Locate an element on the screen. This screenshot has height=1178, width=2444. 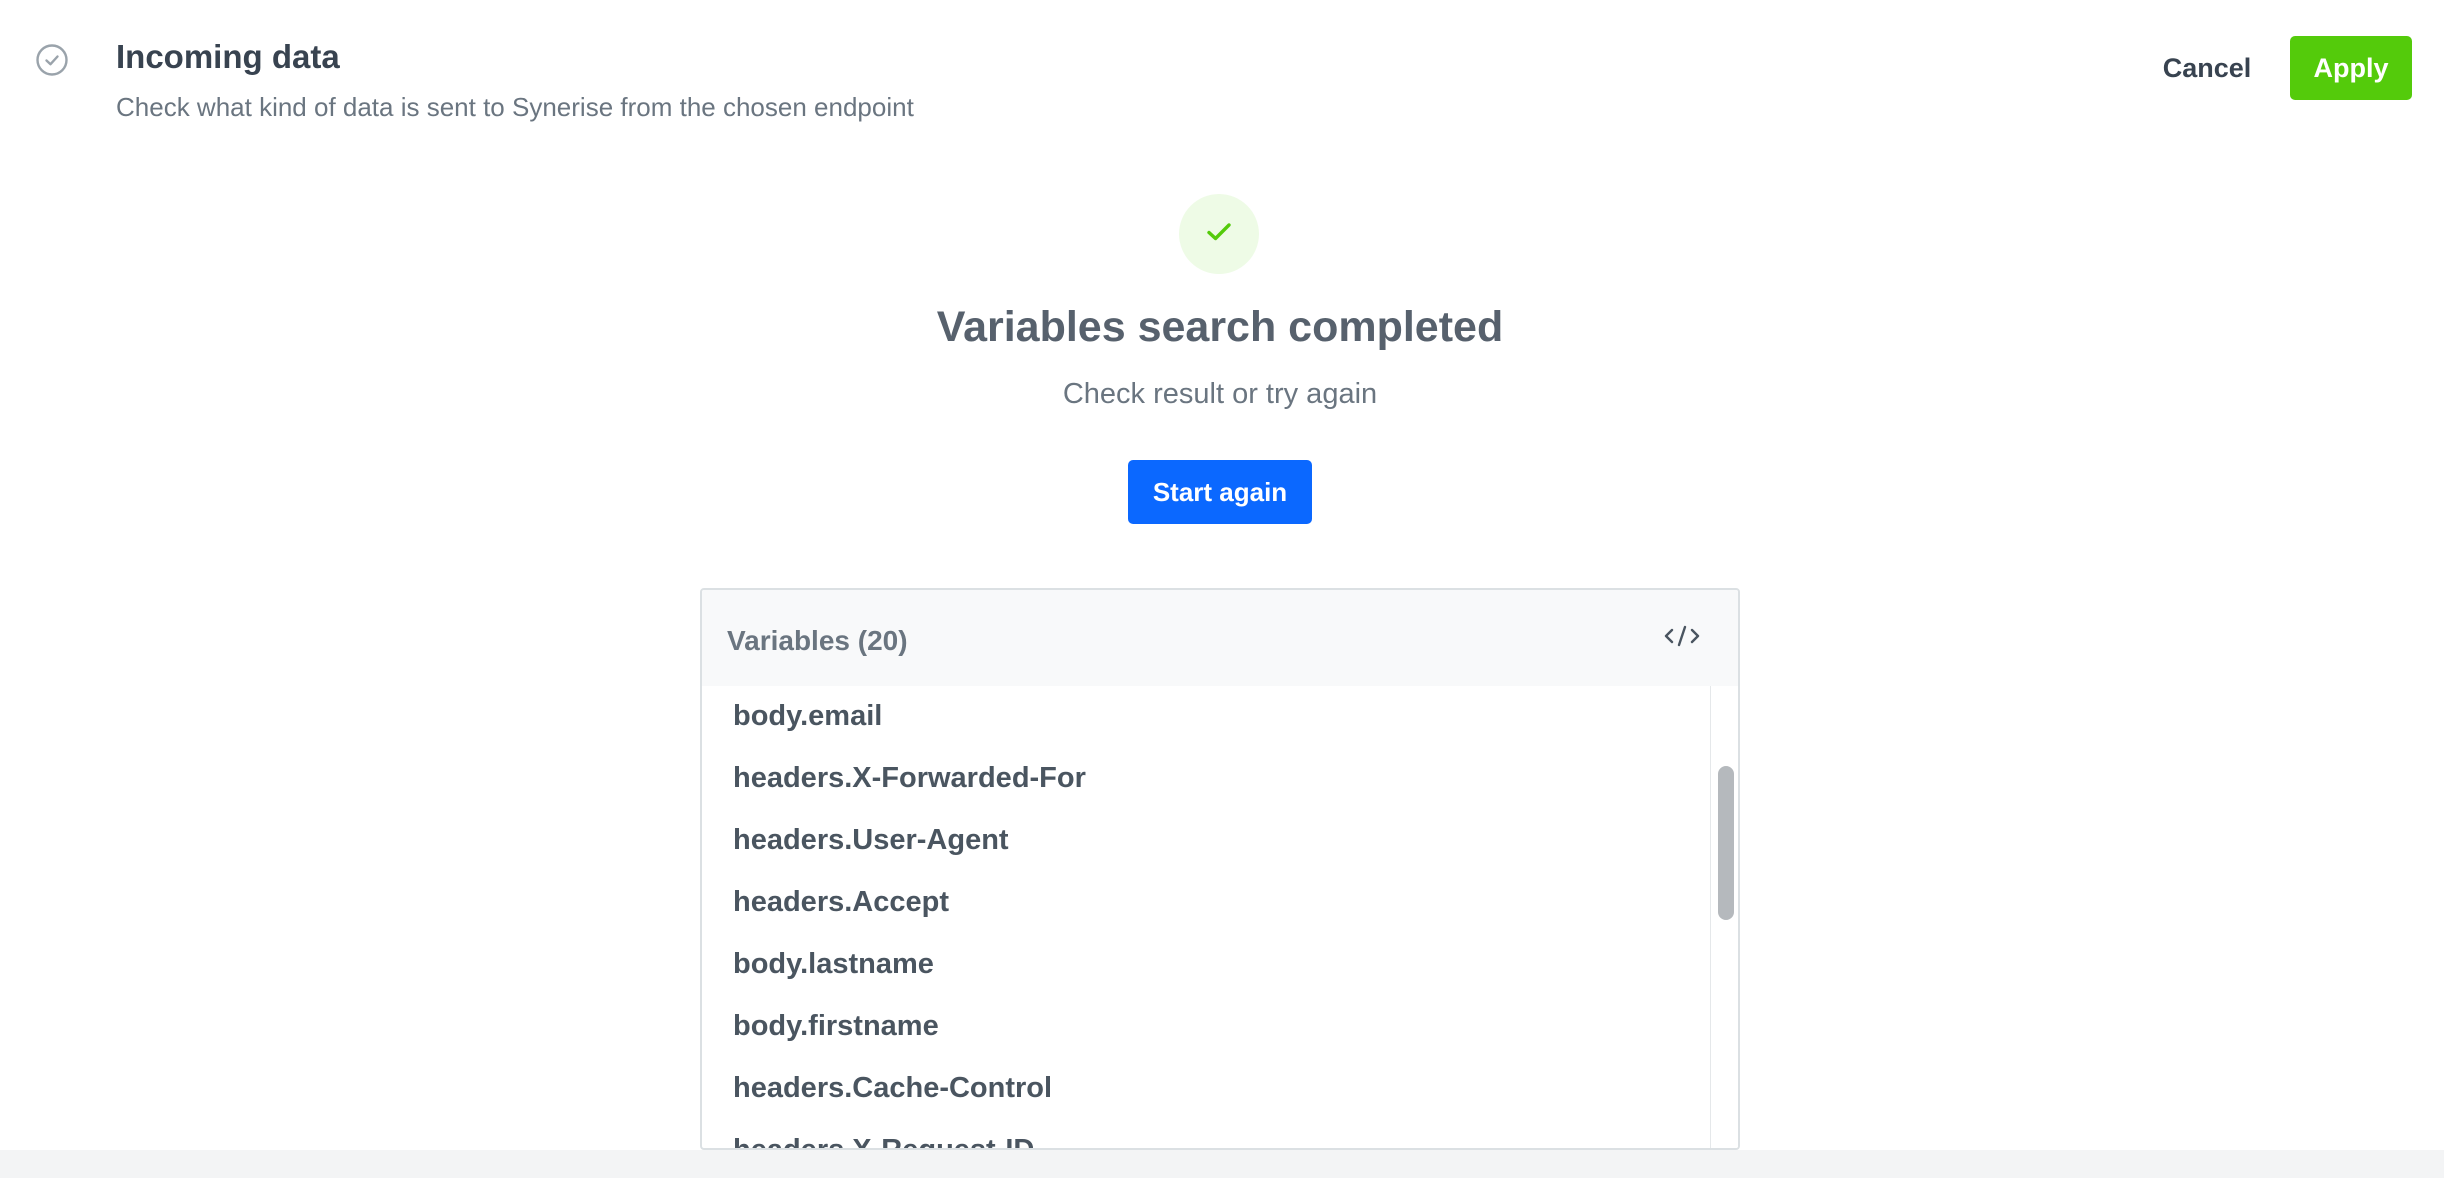
list-item: headers.X-Request-ID is located at coordinates (1206, 1133).